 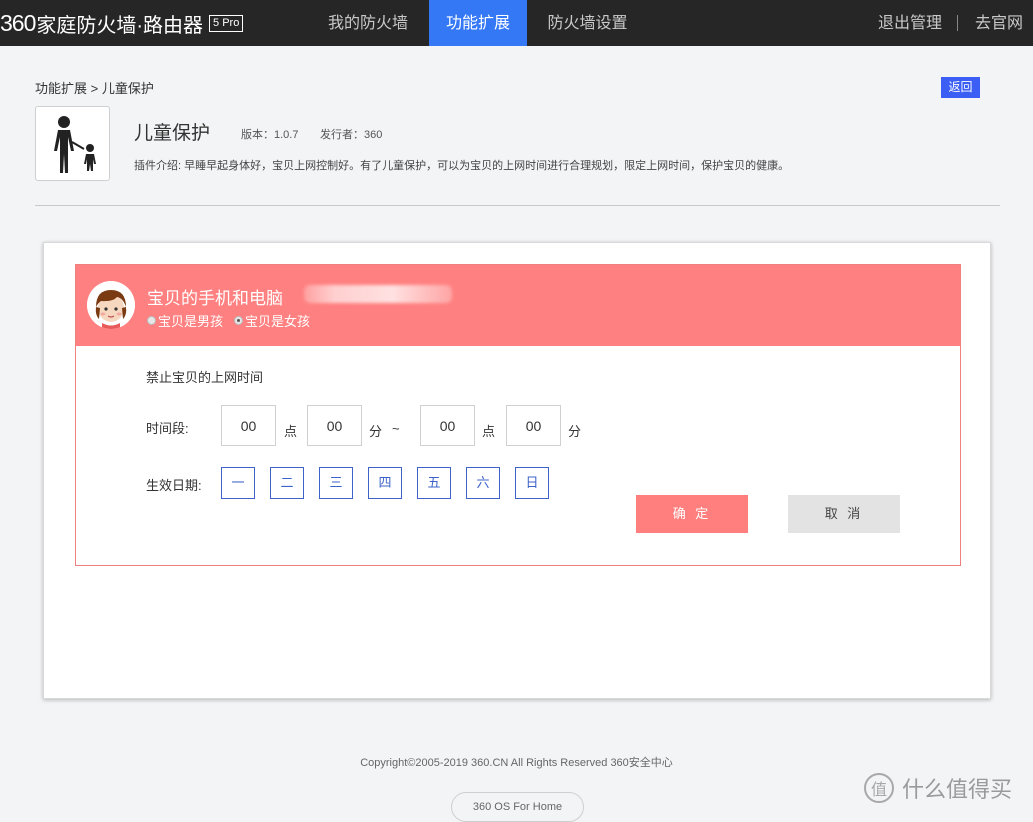 I want to click on device-title: 宝贝的手机和电脑, so click(x=215, y=298).